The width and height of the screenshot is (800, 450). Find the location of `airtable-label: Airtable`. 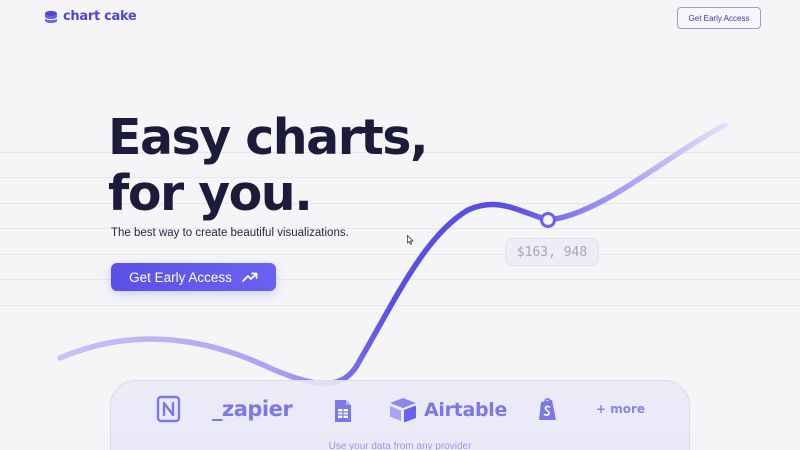

airtable-label: Airtable is located at coordinates (466, 410).